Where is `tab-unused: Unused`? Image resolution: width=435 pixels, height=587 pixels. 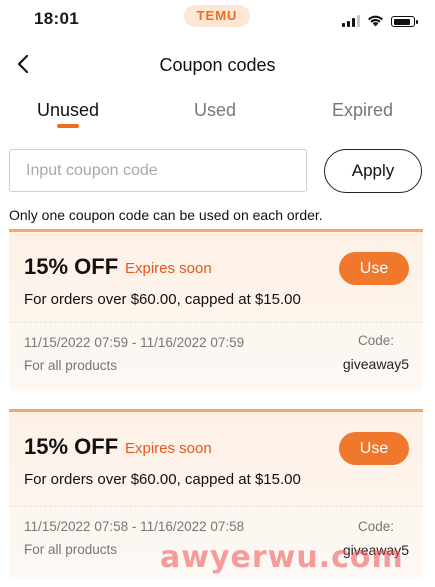
tab-unused: Unused is located at coordinates (68, 110).